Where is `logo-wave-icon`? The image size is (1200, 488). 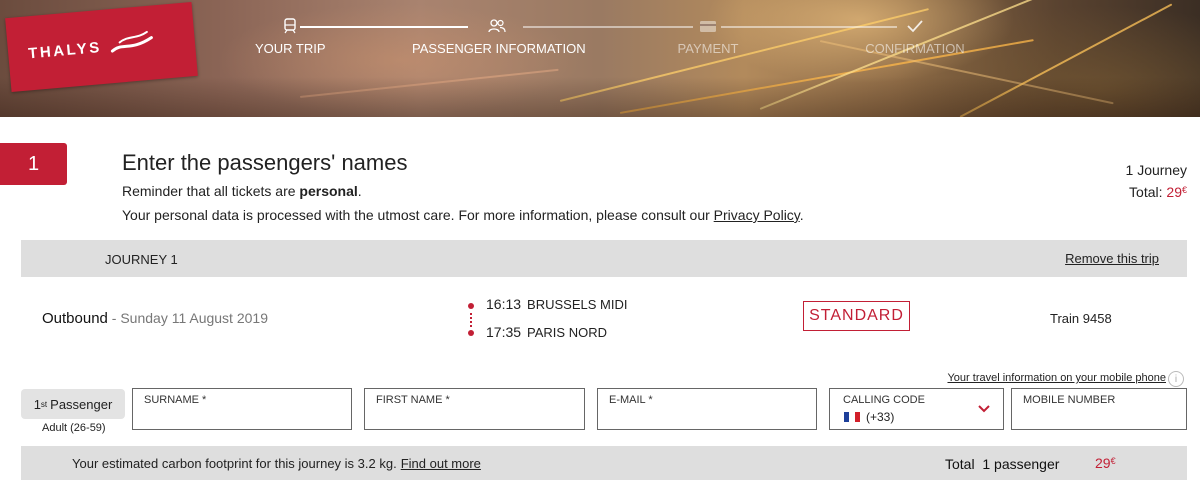
logo-wave-icon is located at coordinates (131, 42).